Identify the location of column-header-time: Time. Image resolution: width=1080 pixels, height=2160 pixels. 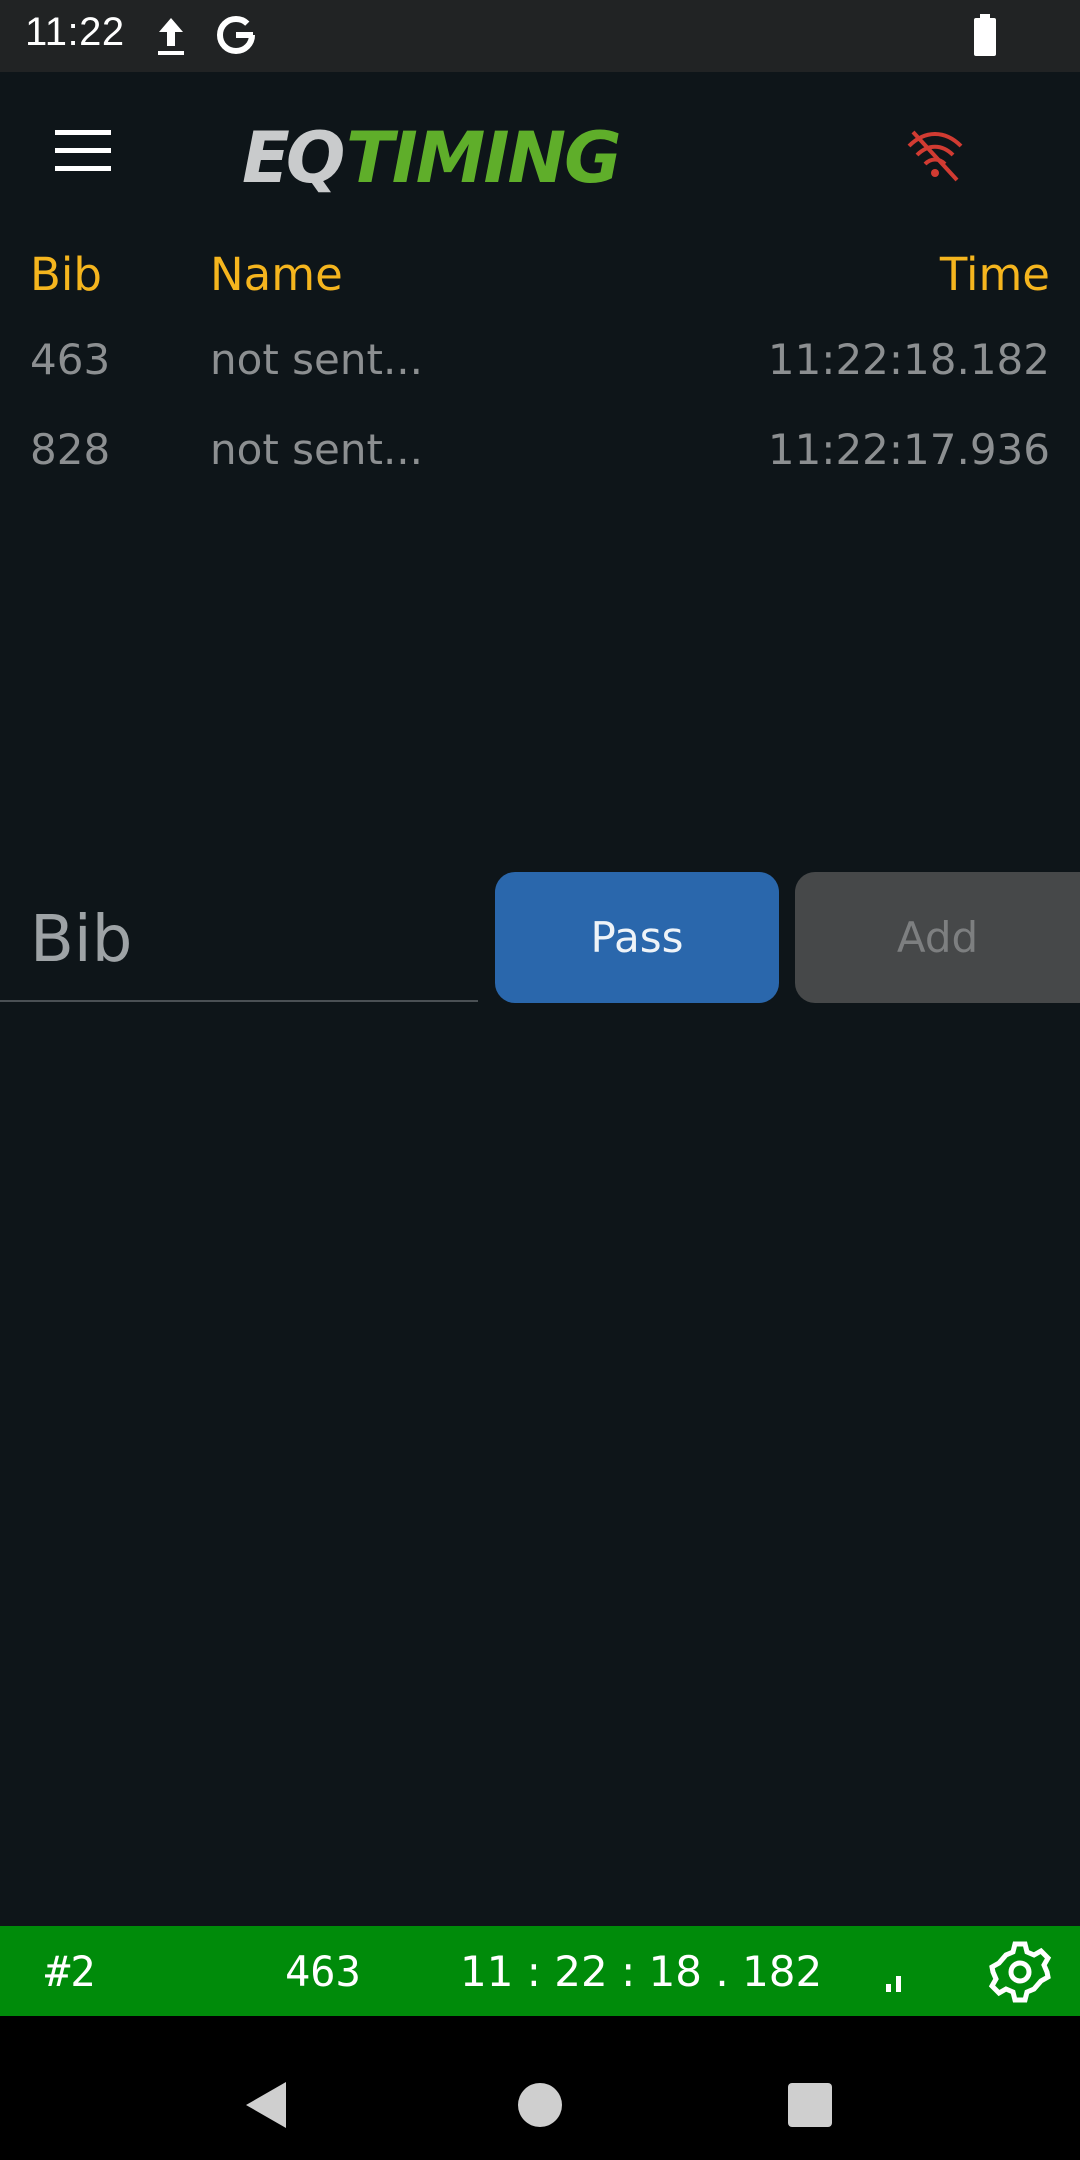
(994, 274).